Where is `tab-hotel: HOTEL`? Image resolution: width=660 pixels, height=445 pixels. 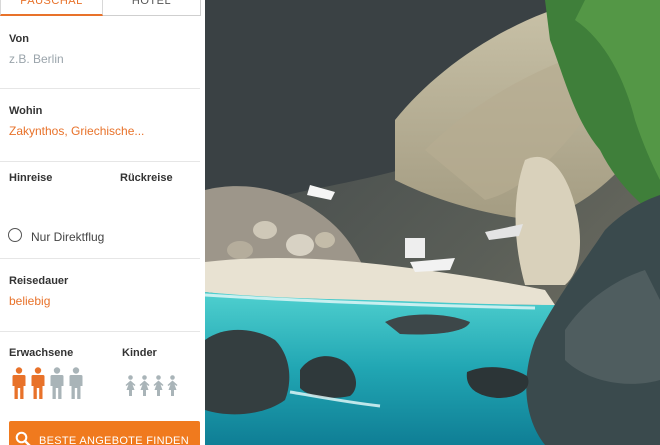 tab-hotel: HOTEL is located at coordinates (152, 8).